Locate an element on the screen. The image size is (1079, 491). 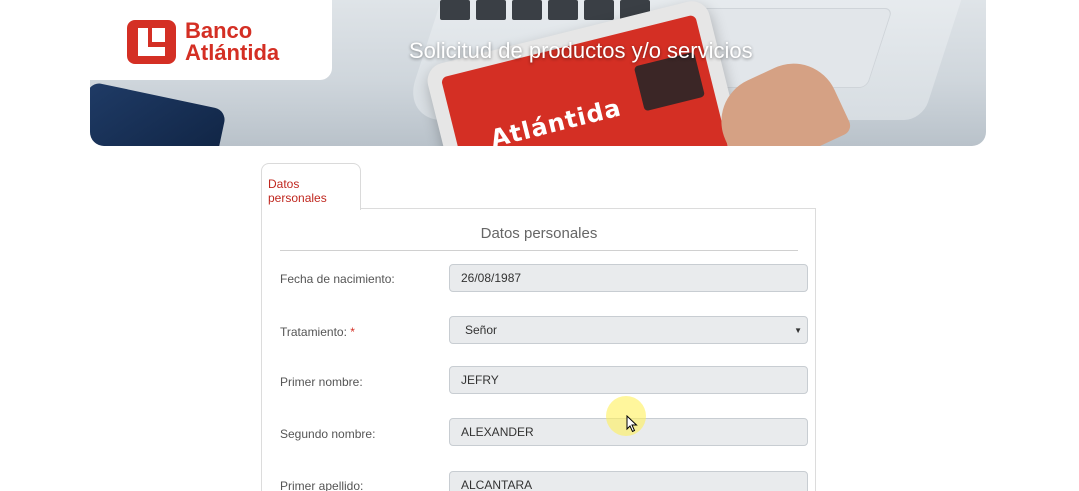
page-title: Solicitud de productos y/o servicios is located at coordinates (581, 50).